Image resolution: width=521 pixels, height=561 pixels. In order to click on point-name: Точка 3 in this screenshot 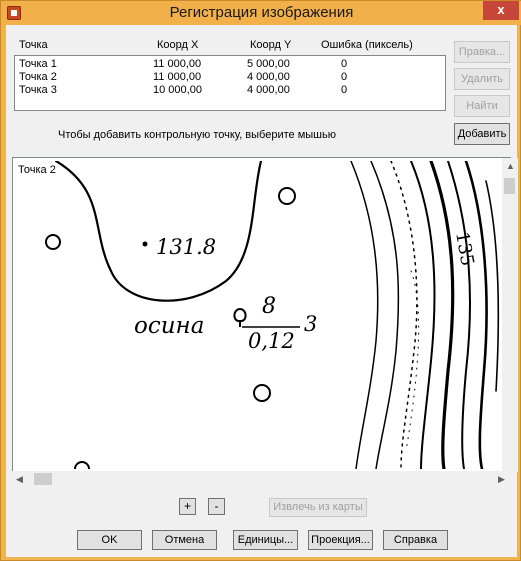, I will do `click(38, 90)`.